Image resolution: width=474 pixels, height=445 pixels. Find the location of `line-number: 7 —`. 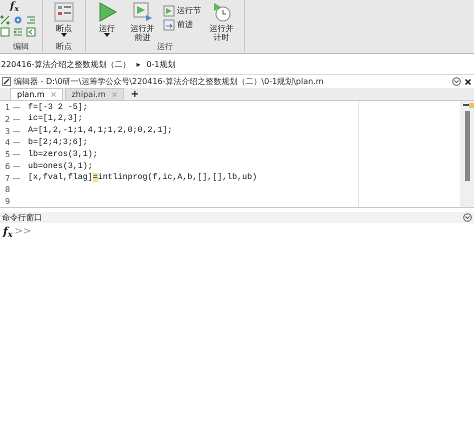

line-number: 7 — is located at coordinates (13, 178).